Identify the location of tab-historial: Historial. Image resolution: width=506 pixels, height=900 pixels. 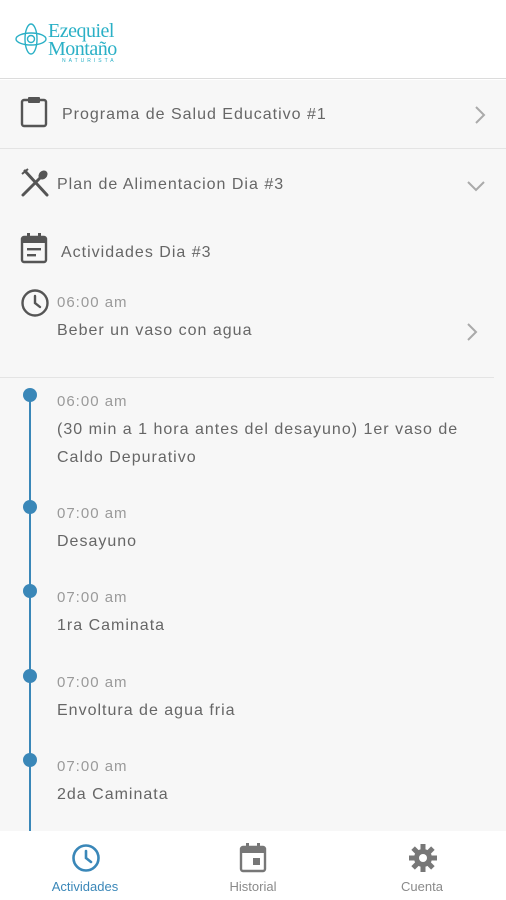
(253, 865).